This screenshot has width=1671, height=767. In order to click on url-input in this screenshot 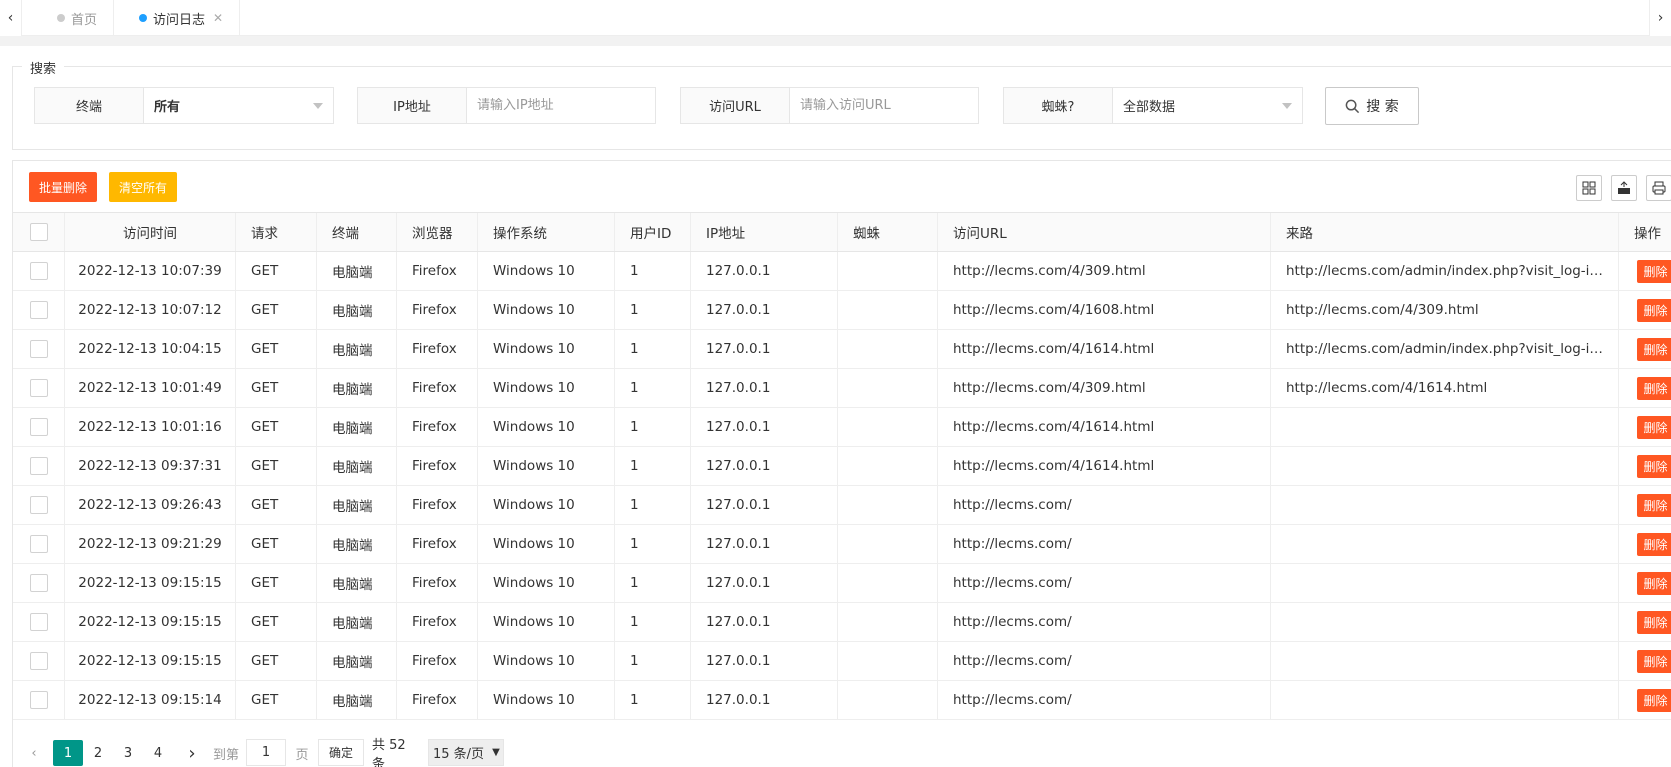, I will do `click(889, 105)`.